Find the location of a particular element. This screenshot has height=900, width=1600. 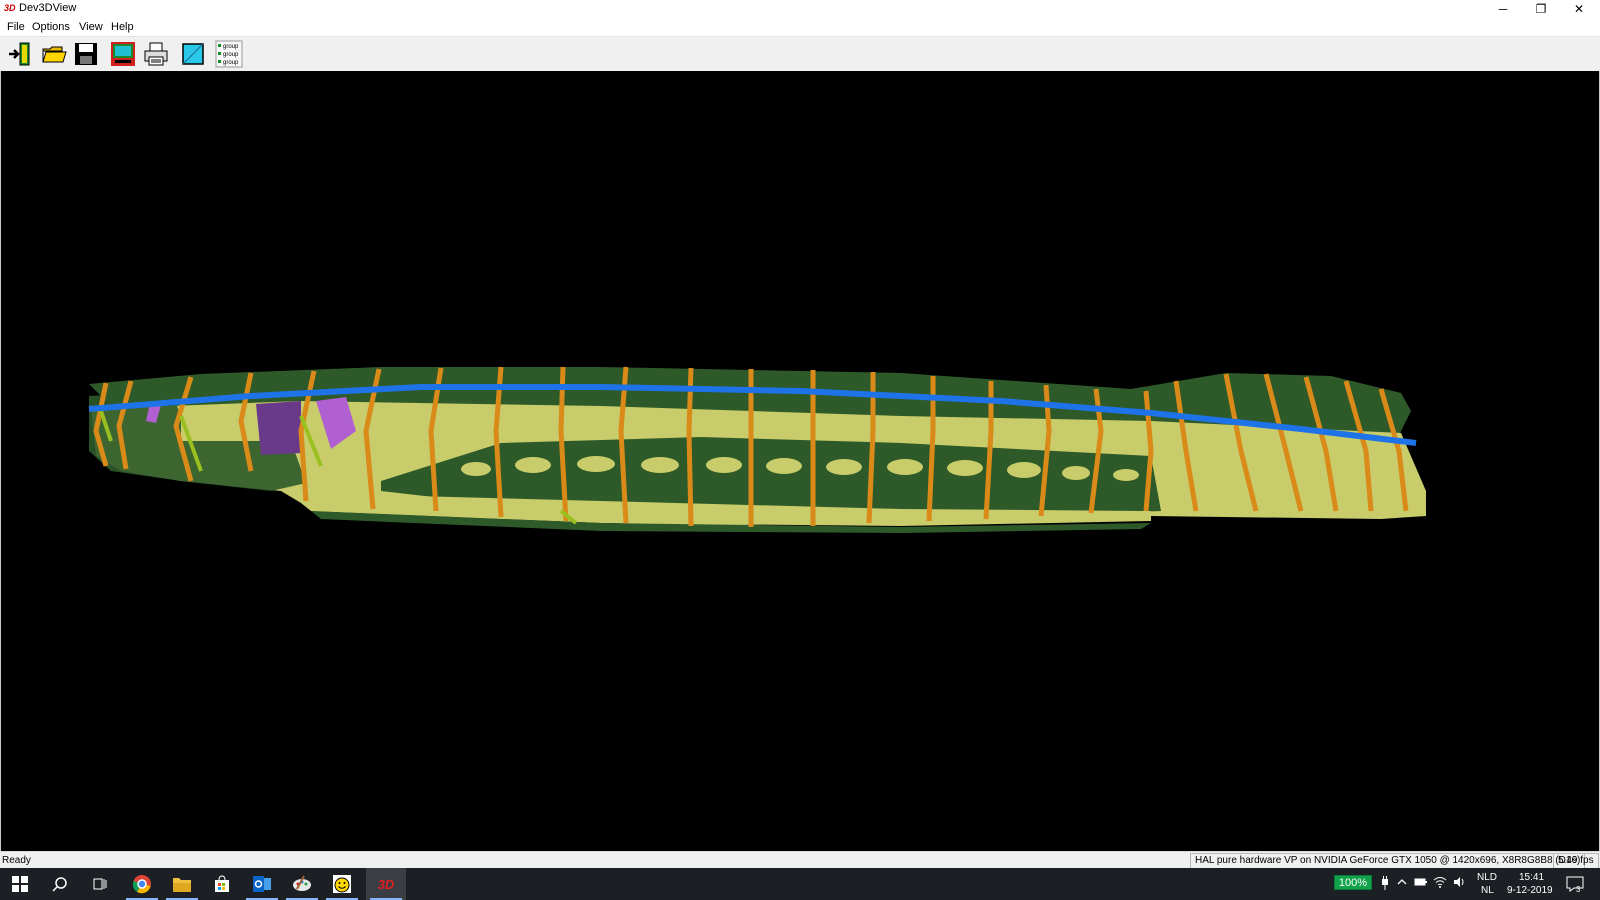

exit-button is located at coordinates (20, 54).